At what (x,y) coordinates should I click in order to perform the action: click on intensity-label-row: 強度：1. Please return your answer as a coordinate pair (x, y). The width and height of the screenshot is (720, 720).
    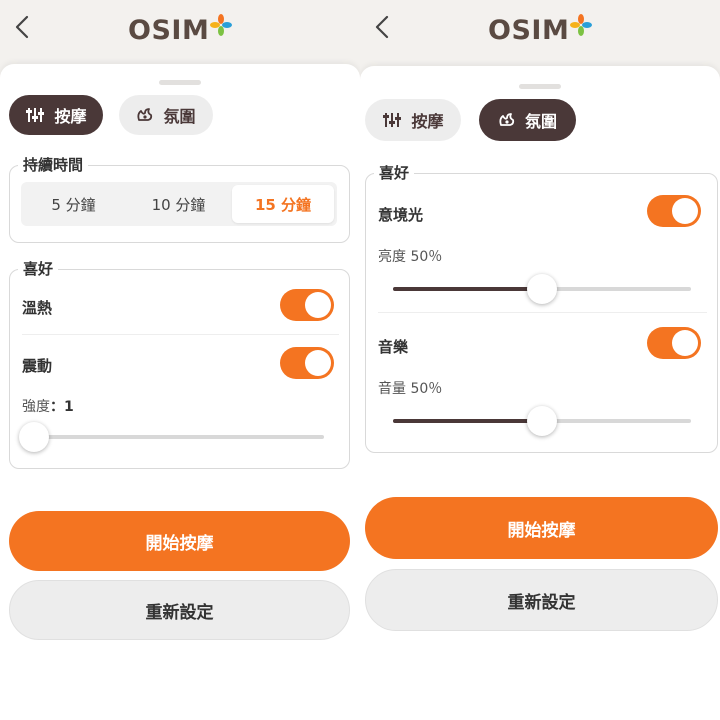
    Looking at the image, I should click on (48, 406).